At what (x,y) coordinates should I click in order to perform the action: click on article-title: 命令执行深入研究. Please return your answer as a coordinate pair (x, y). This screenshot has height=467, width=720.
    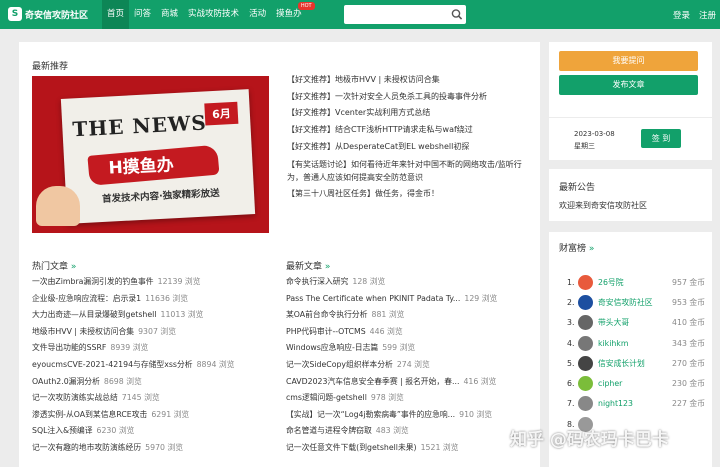
    Looking at the image, I should click on (317, 282).